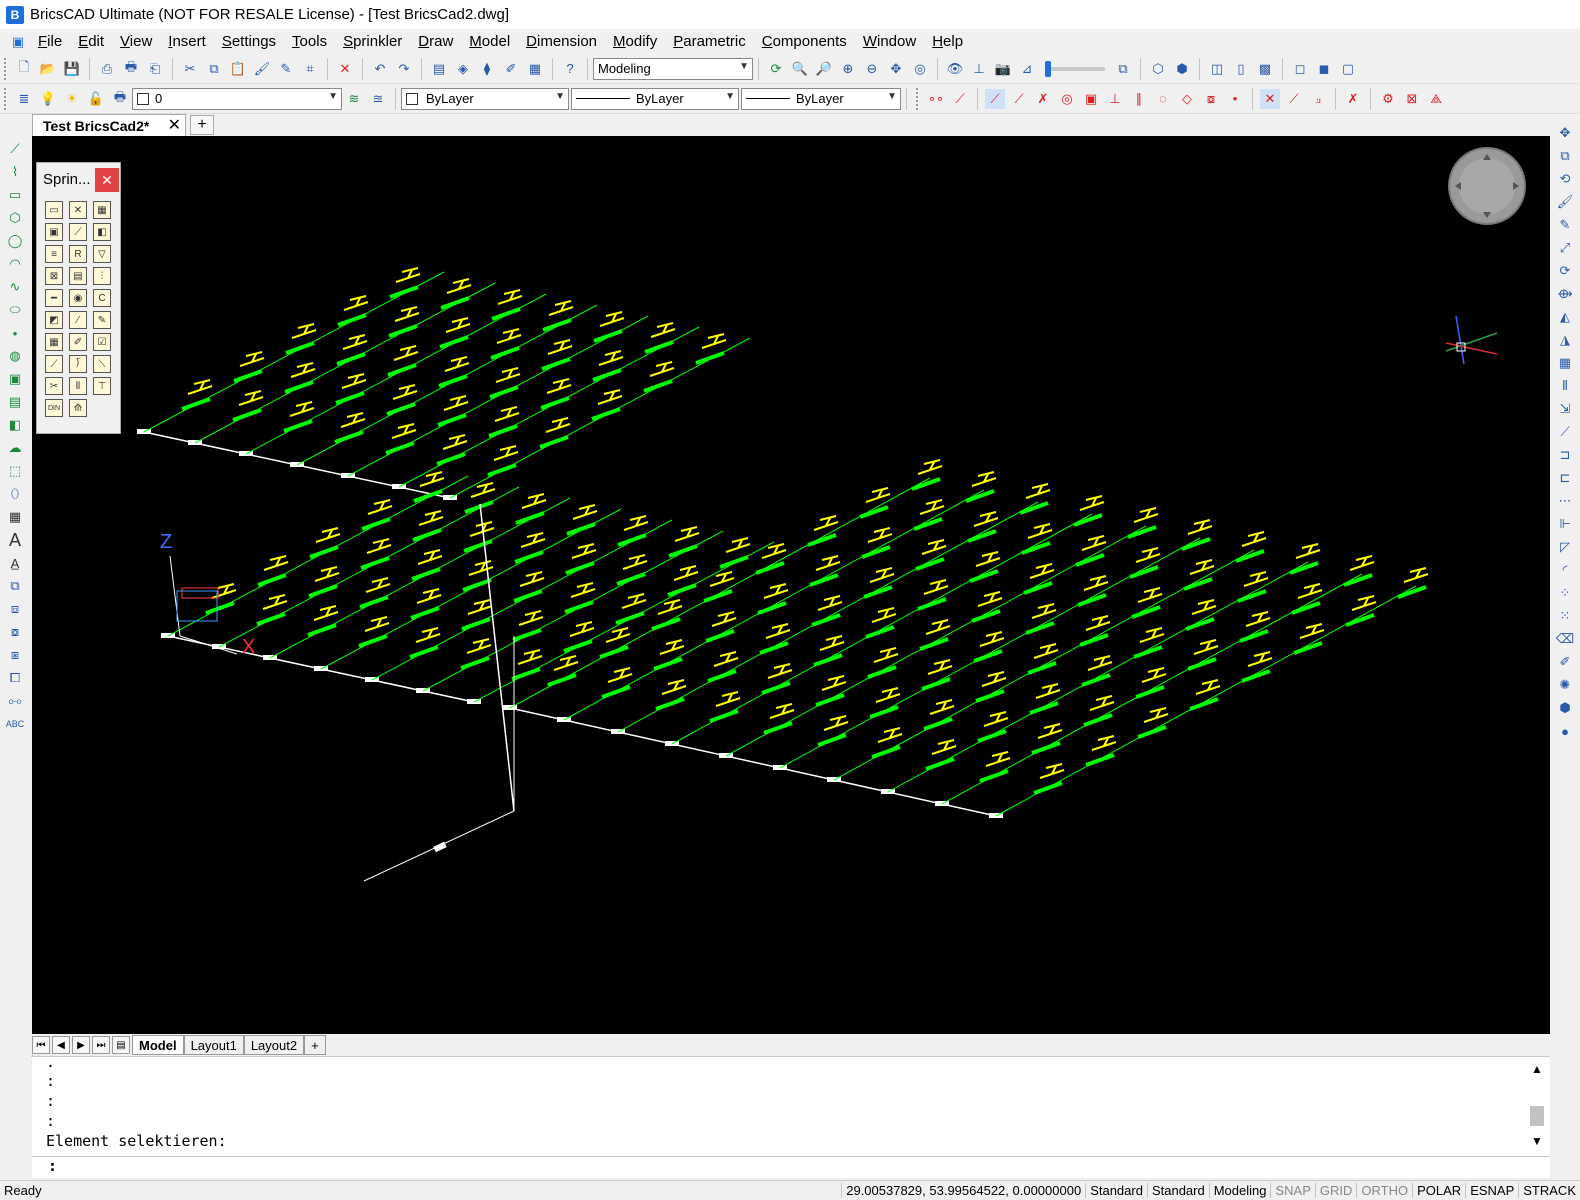  What do you see at coordinates (1537, 1116) in the screenshot?
I see `scroll-thumb` at bounding box center [1537, 1116].